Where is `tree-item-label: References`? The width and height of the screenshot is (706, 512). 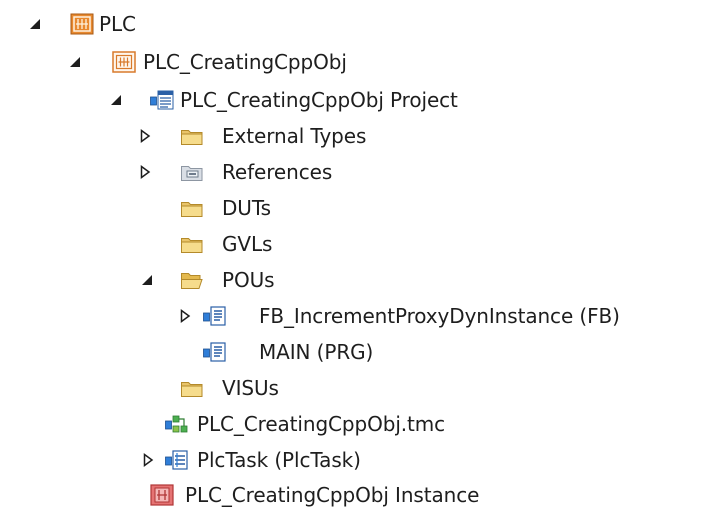 tree-item-label: References is located at coordinates (277, 172).